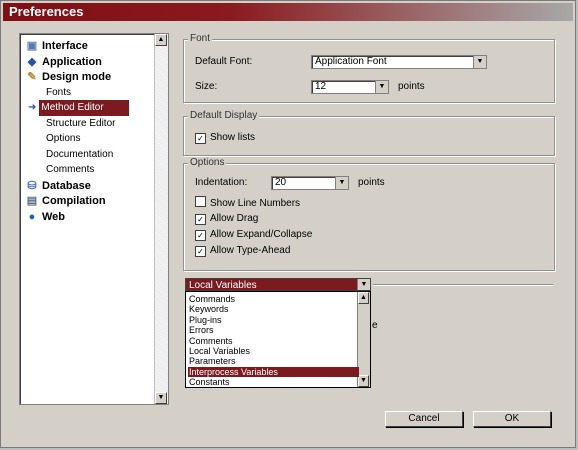 This screenshot has width=578, height=450. I want to click on tree-item-label: Compilation, so click(74, 201).